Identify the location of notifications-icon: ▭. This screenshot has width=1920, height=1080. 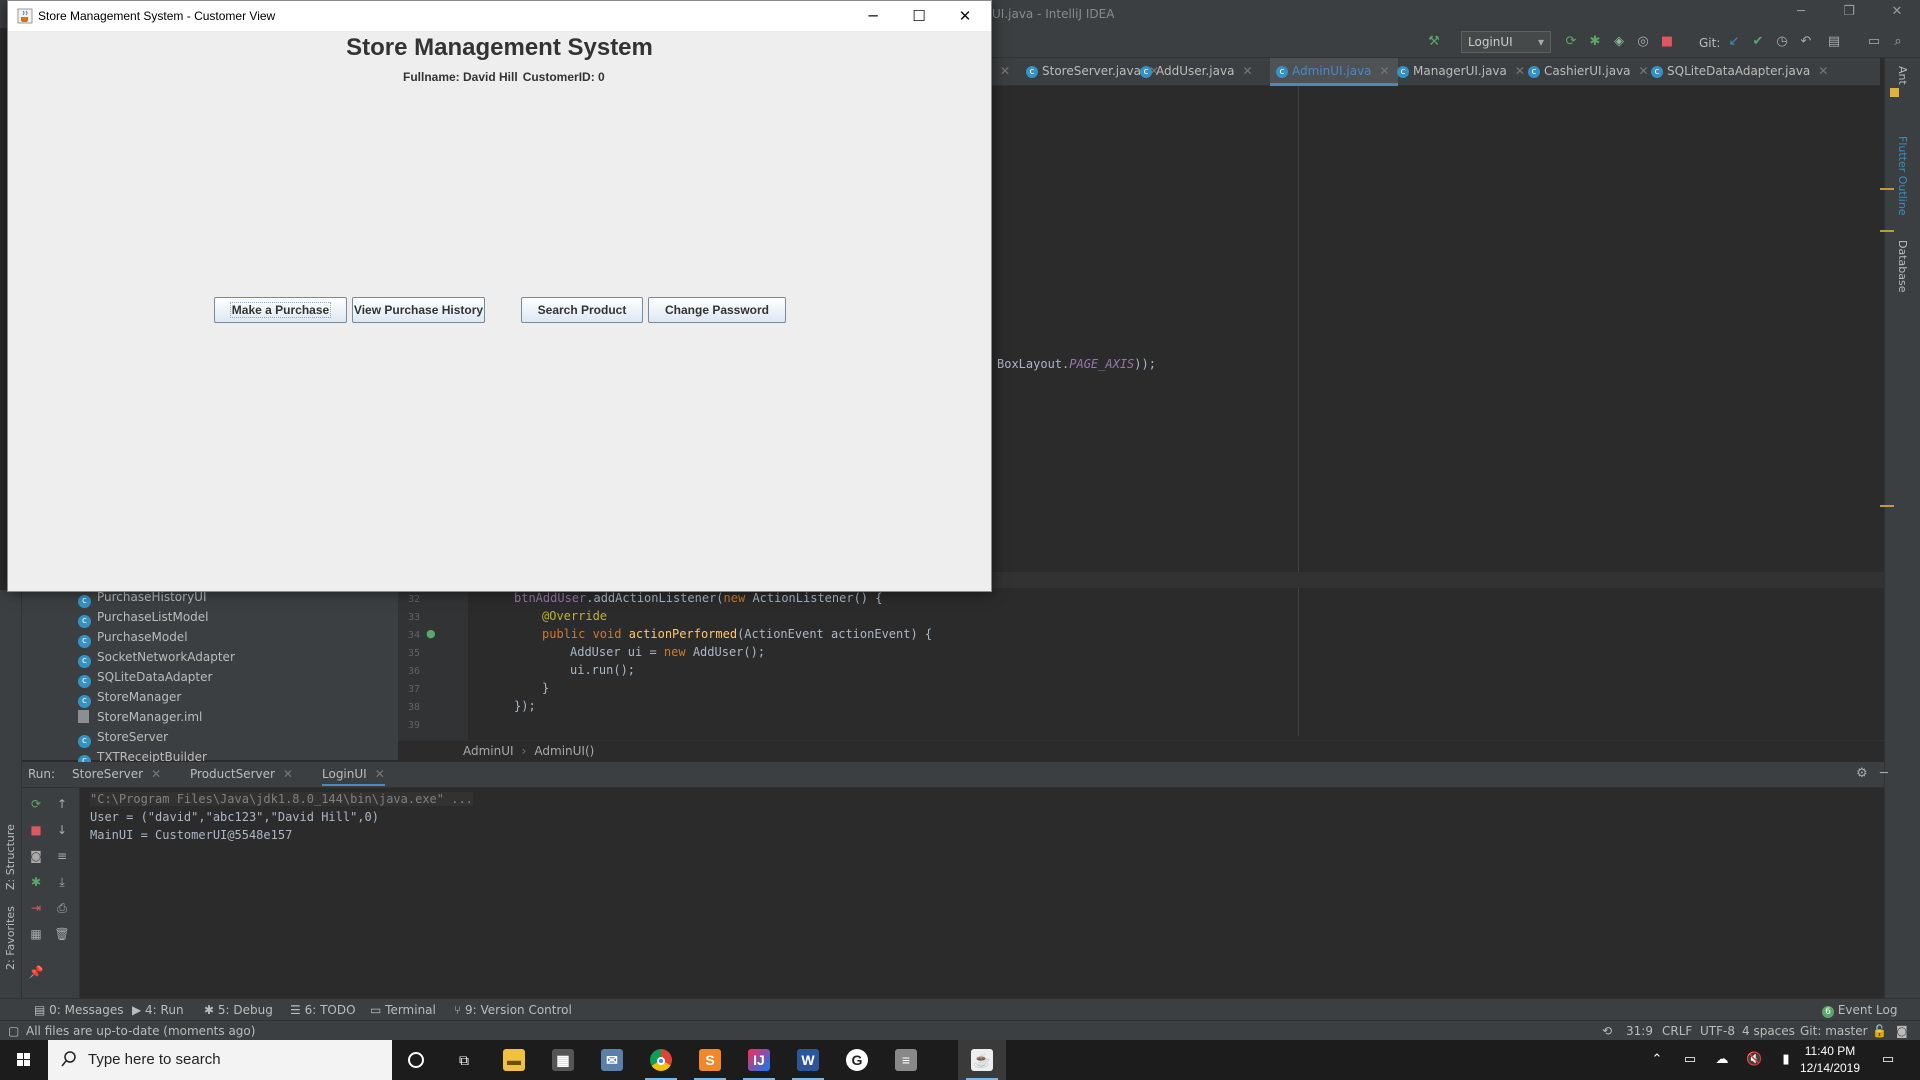
(1888, 1060).